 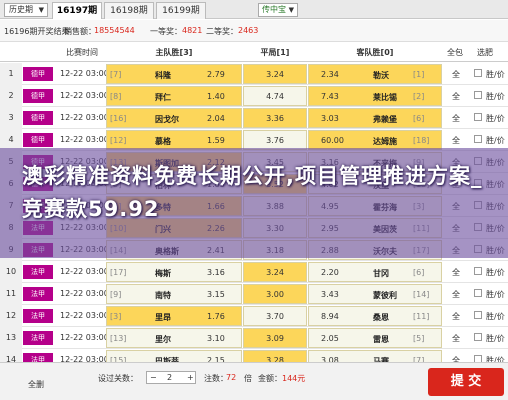 I want to click on draw-option: 3.36, so click(x=275, y=118).